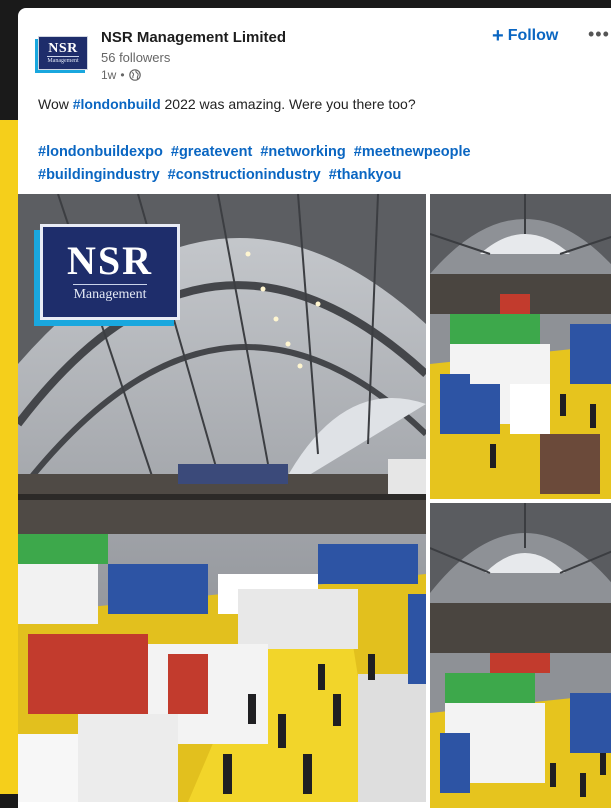 The height and width of the screenshot is (808, 611). I want to click on post-image-bottom-right, so click(520, 655).